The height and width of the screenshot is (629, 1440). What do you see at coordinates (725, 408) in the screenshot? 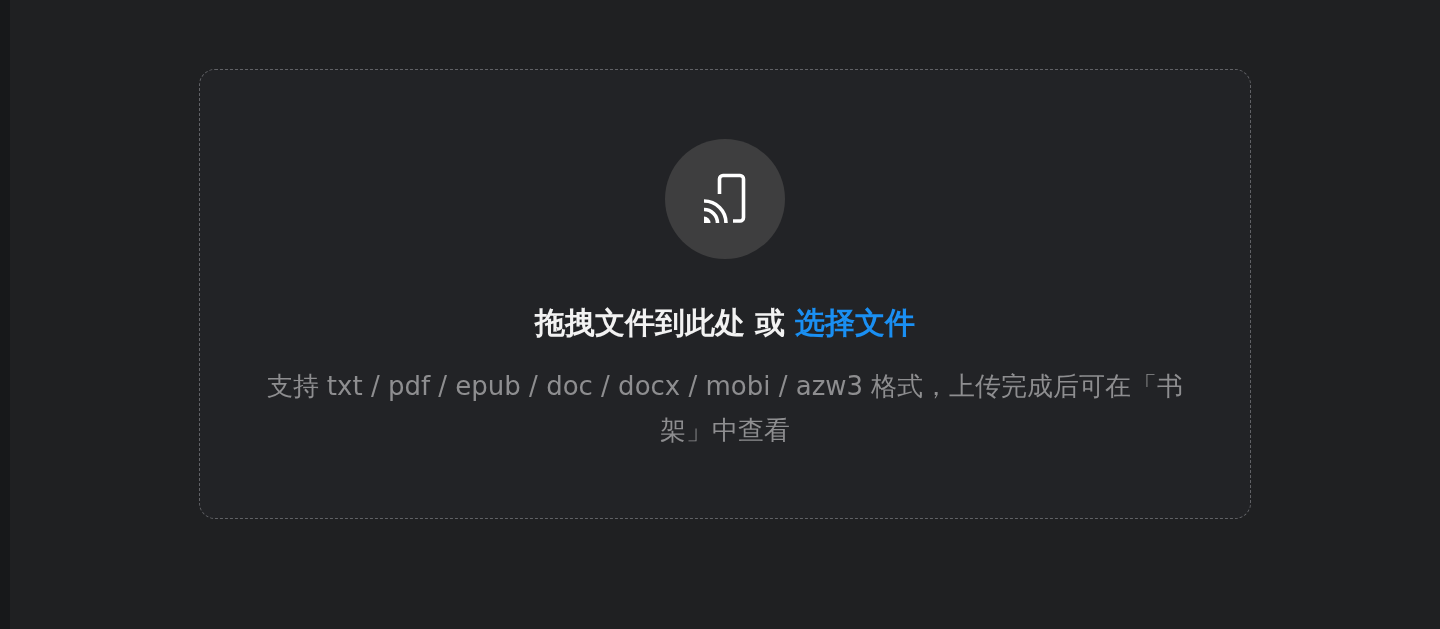
I see `format-hint: 支持 txt / pdf / epub / doc / docx / mobi / azw3 格式，上传完成后可在「书架」中查看` at bounding box center [725, 408].